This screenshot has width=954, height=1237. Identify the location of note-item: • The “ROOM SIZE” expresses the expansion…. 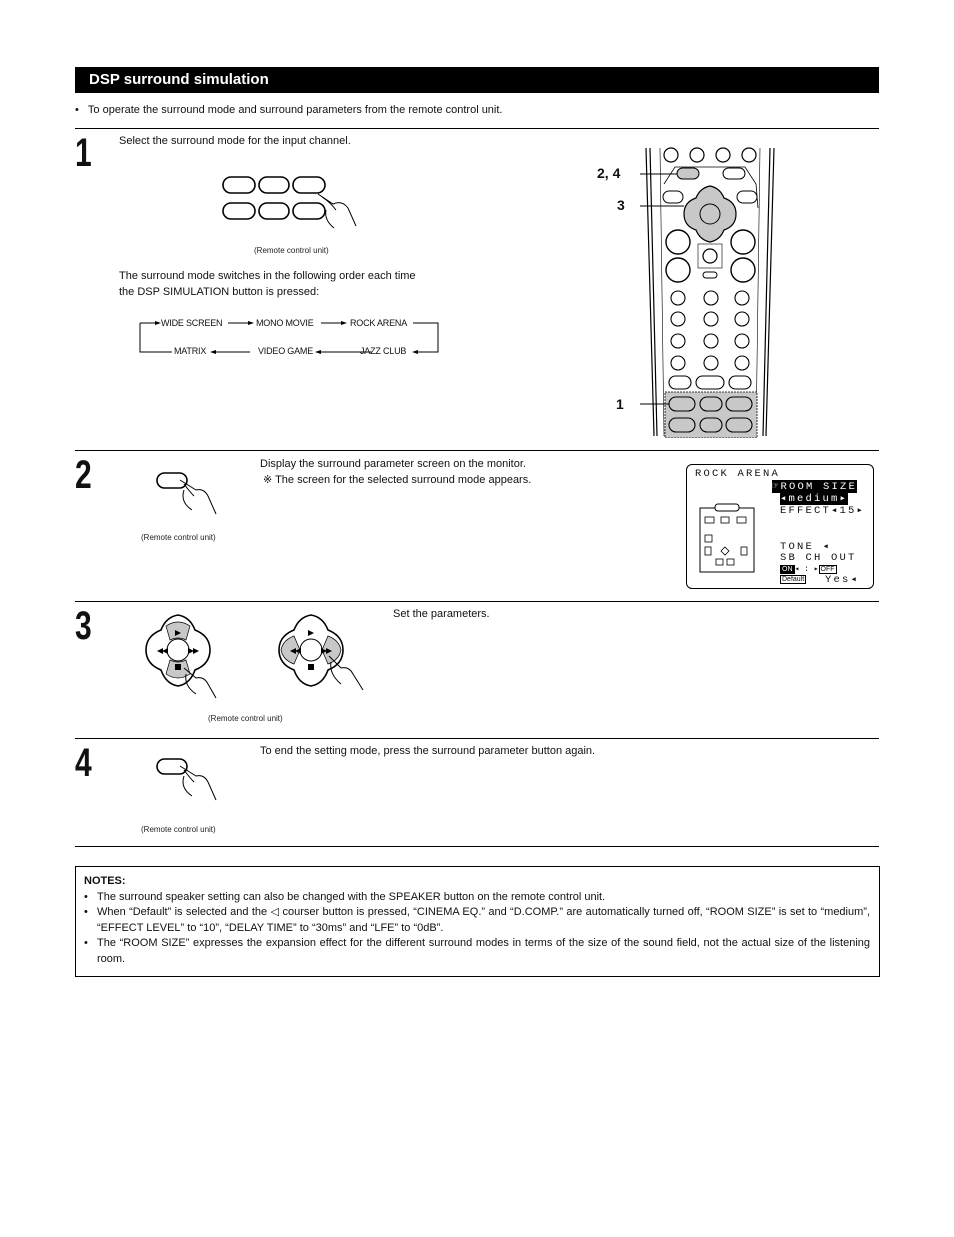
(477, 951).